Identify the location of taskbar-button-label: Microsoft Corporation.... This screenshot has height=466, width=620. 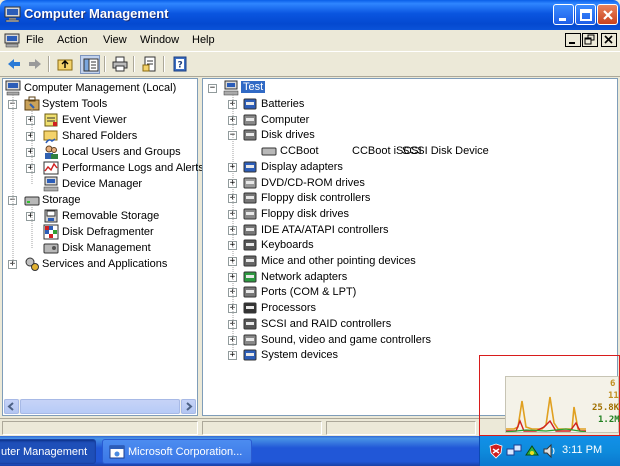
(185, 452).